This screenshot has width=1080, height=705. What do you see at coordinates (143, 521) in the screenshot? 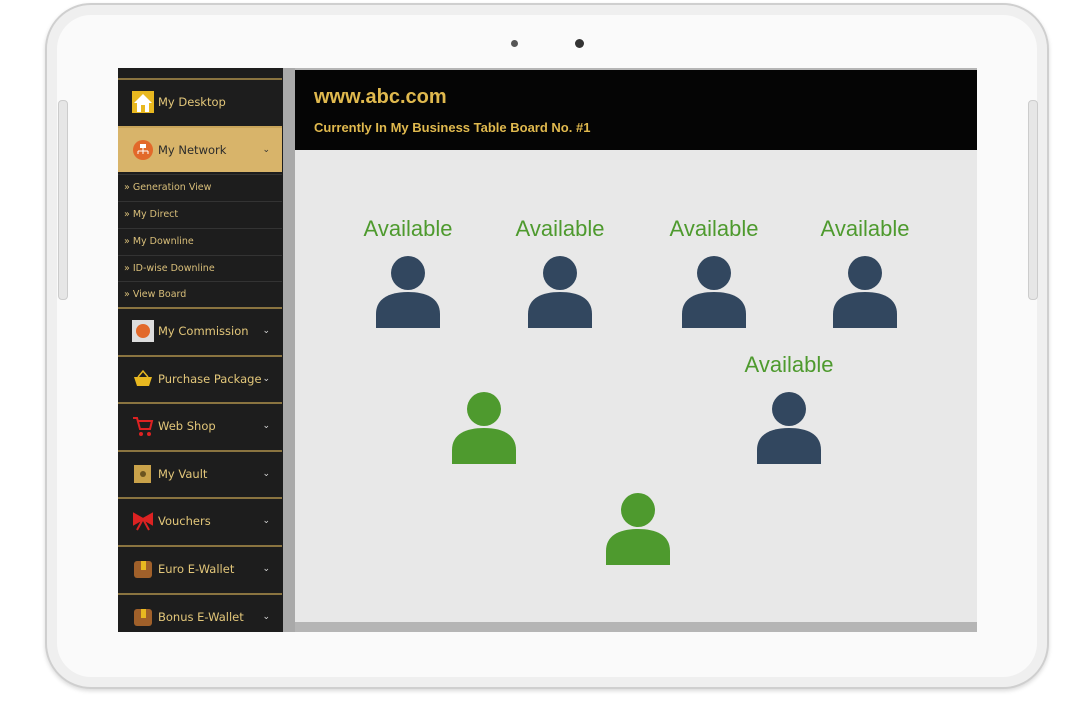
I see `bow-icon` at bounding box center [143, 521].